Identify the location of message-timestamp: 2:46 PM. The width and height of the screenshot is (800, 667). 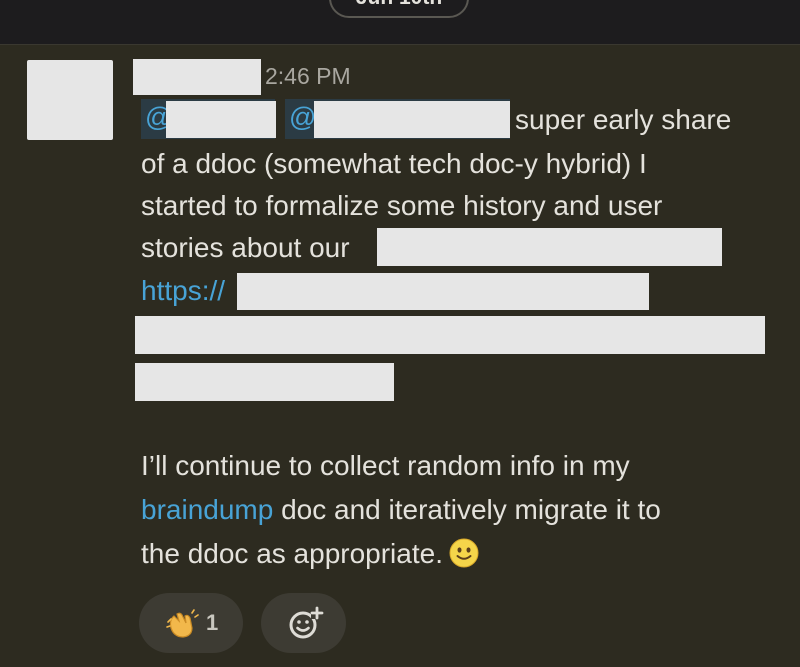
(308, 76).